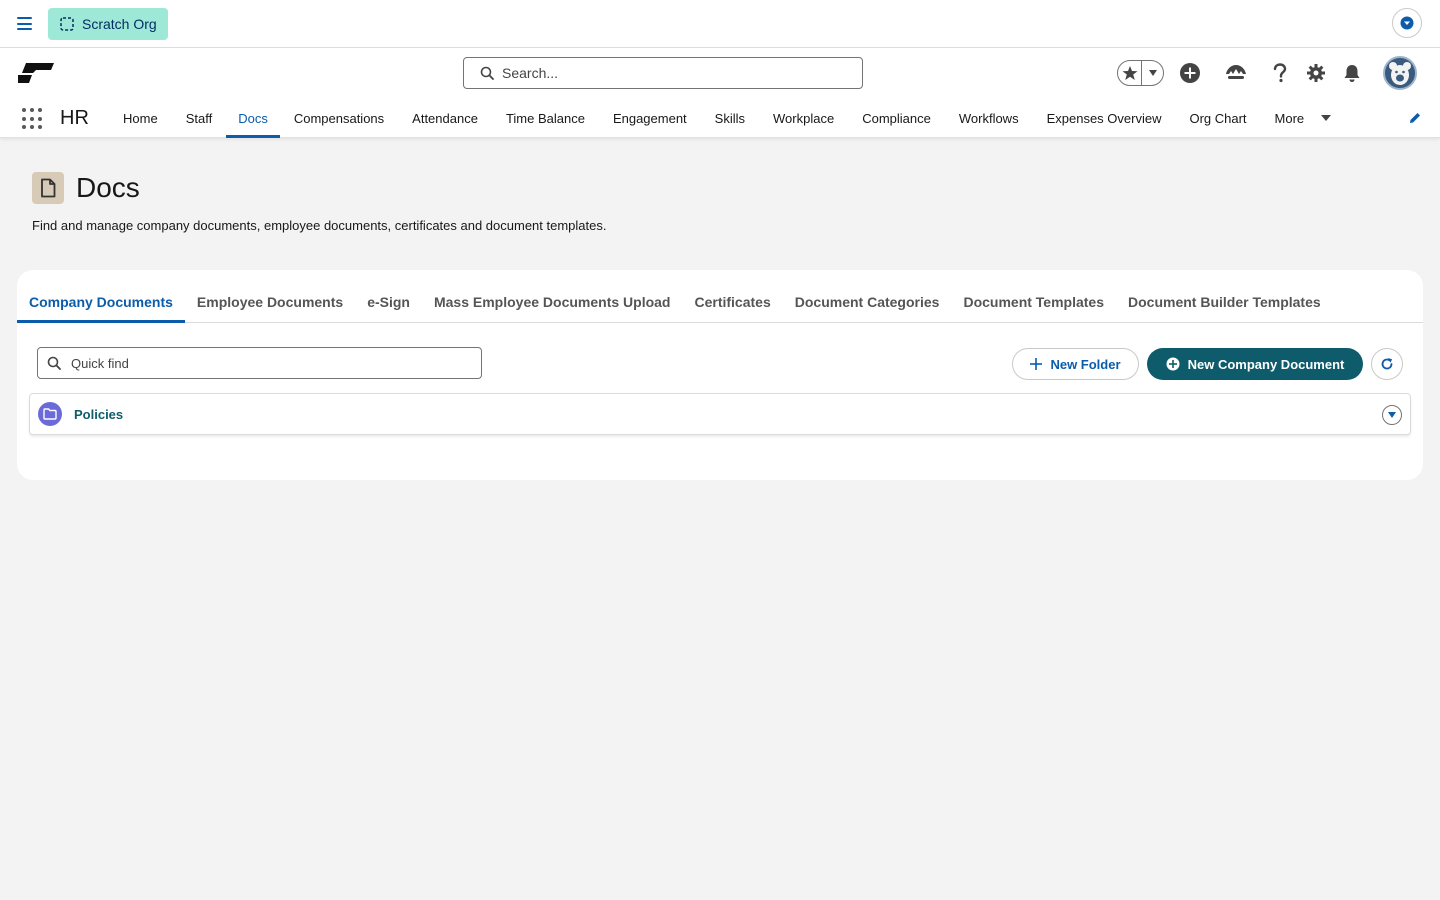  Describe the element at coordinates (1033, 302) in the screenshot. I see `tab-document-templates: Document Templates` at that location.